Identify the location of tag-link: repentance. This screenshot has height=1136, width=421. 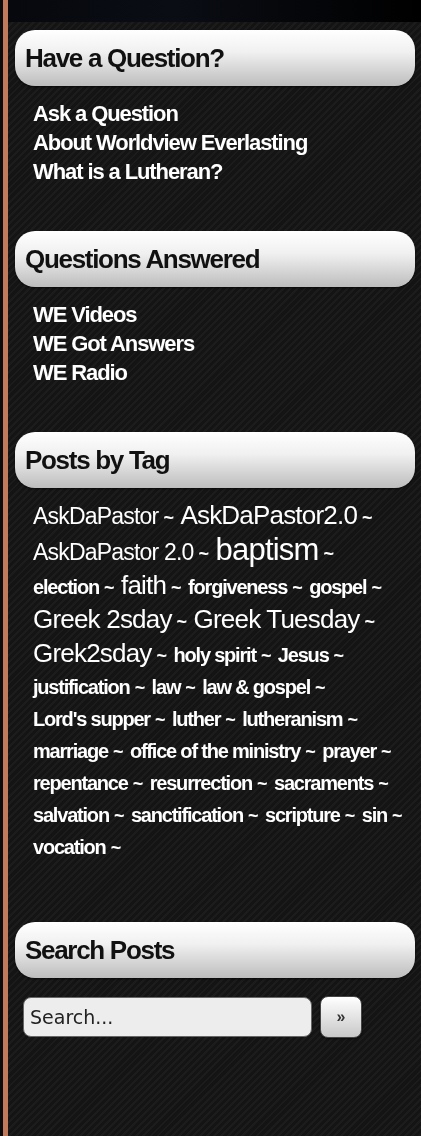
(80, 783).